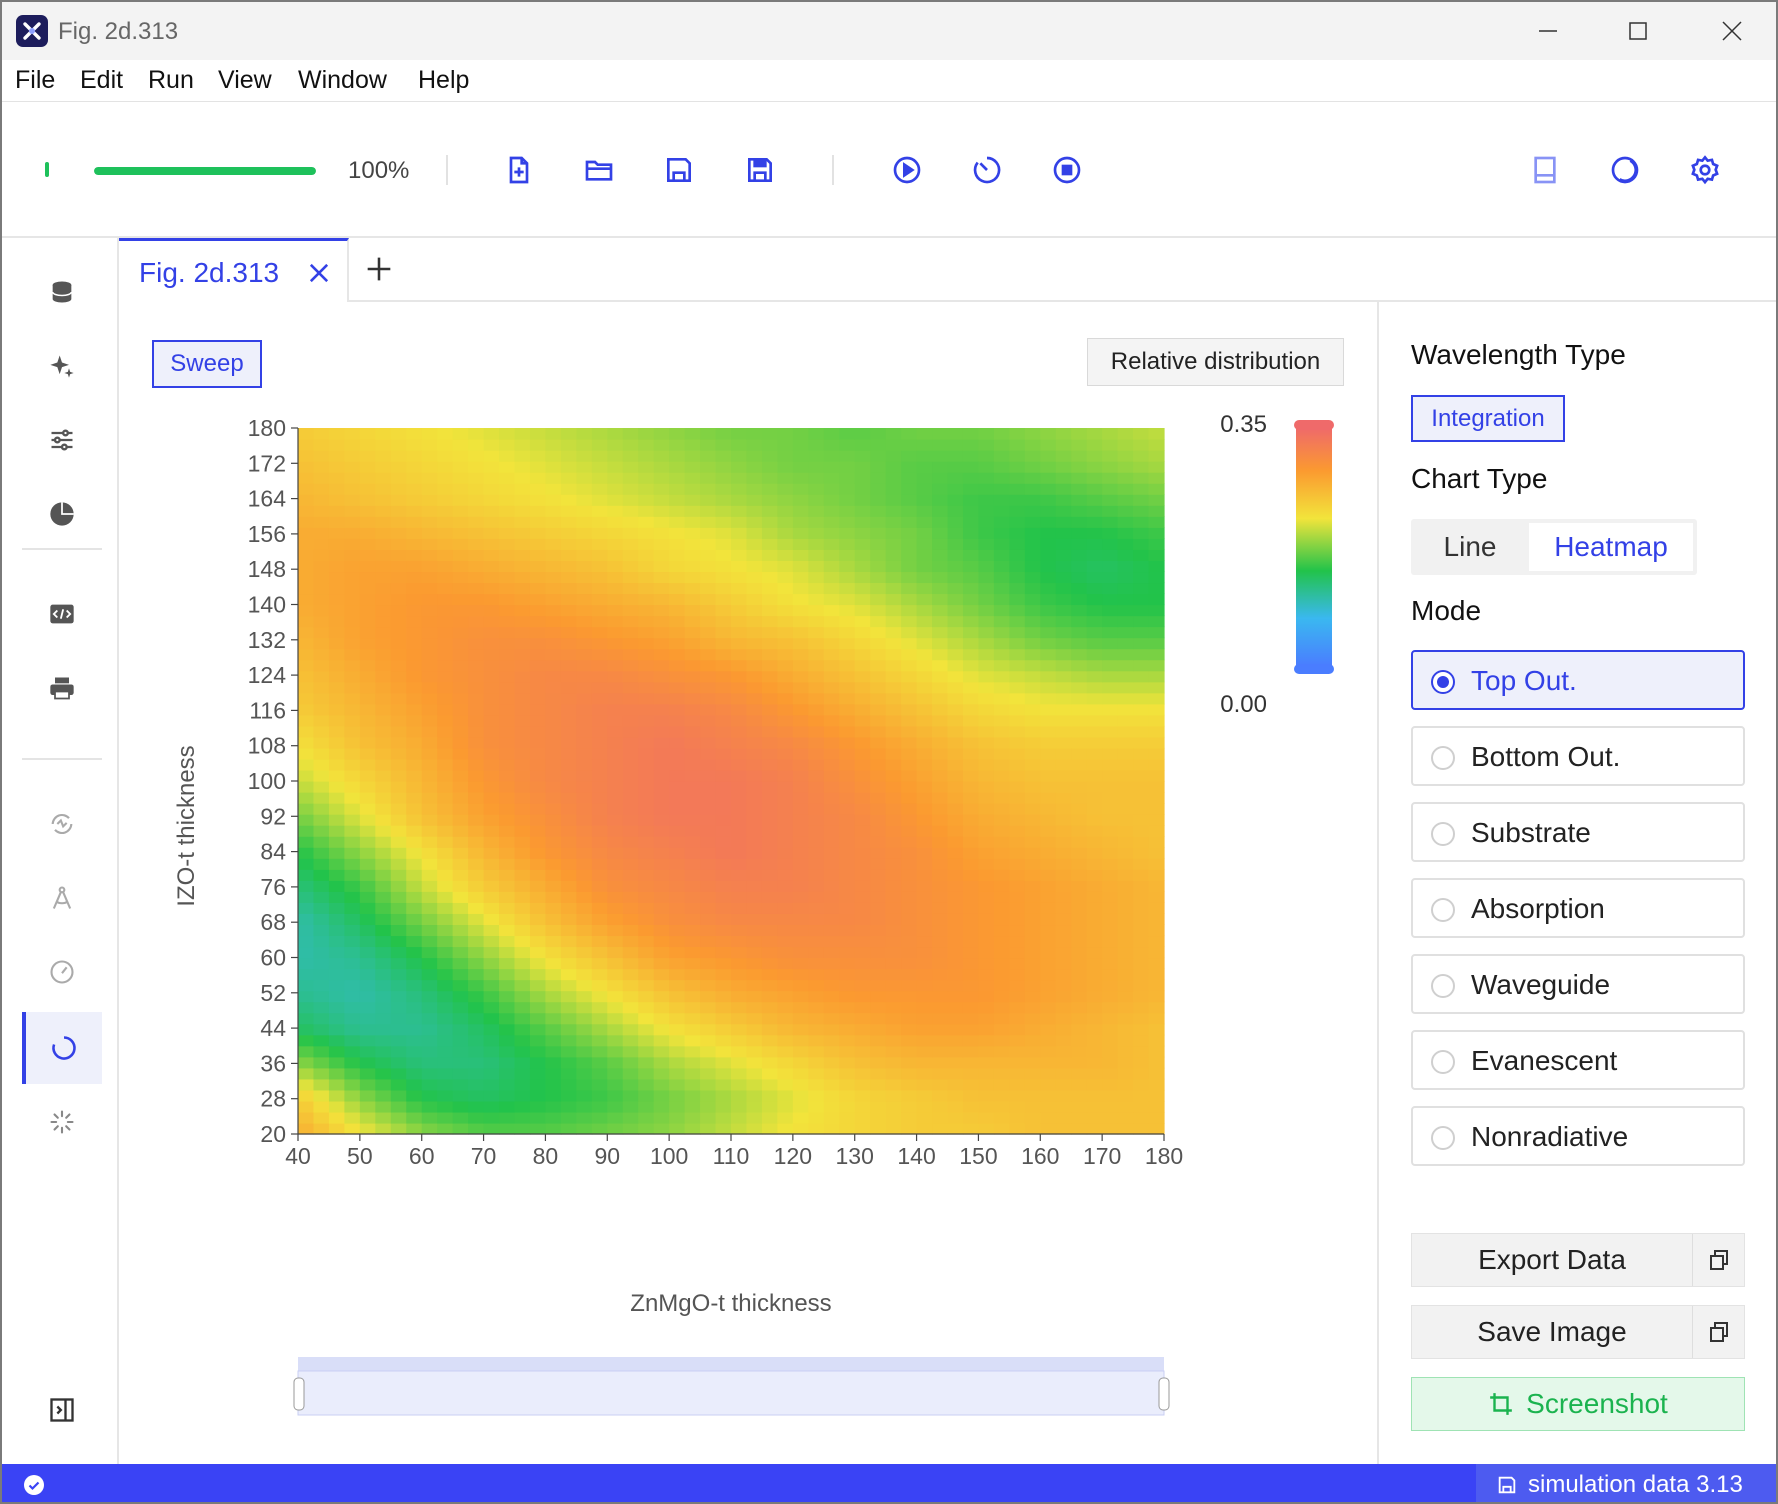 The image size is (1778, 1504). What do you see at coordinates (245, 80) in the screenshot?
I see `menu-view: View` at bounding box center [245, 80].